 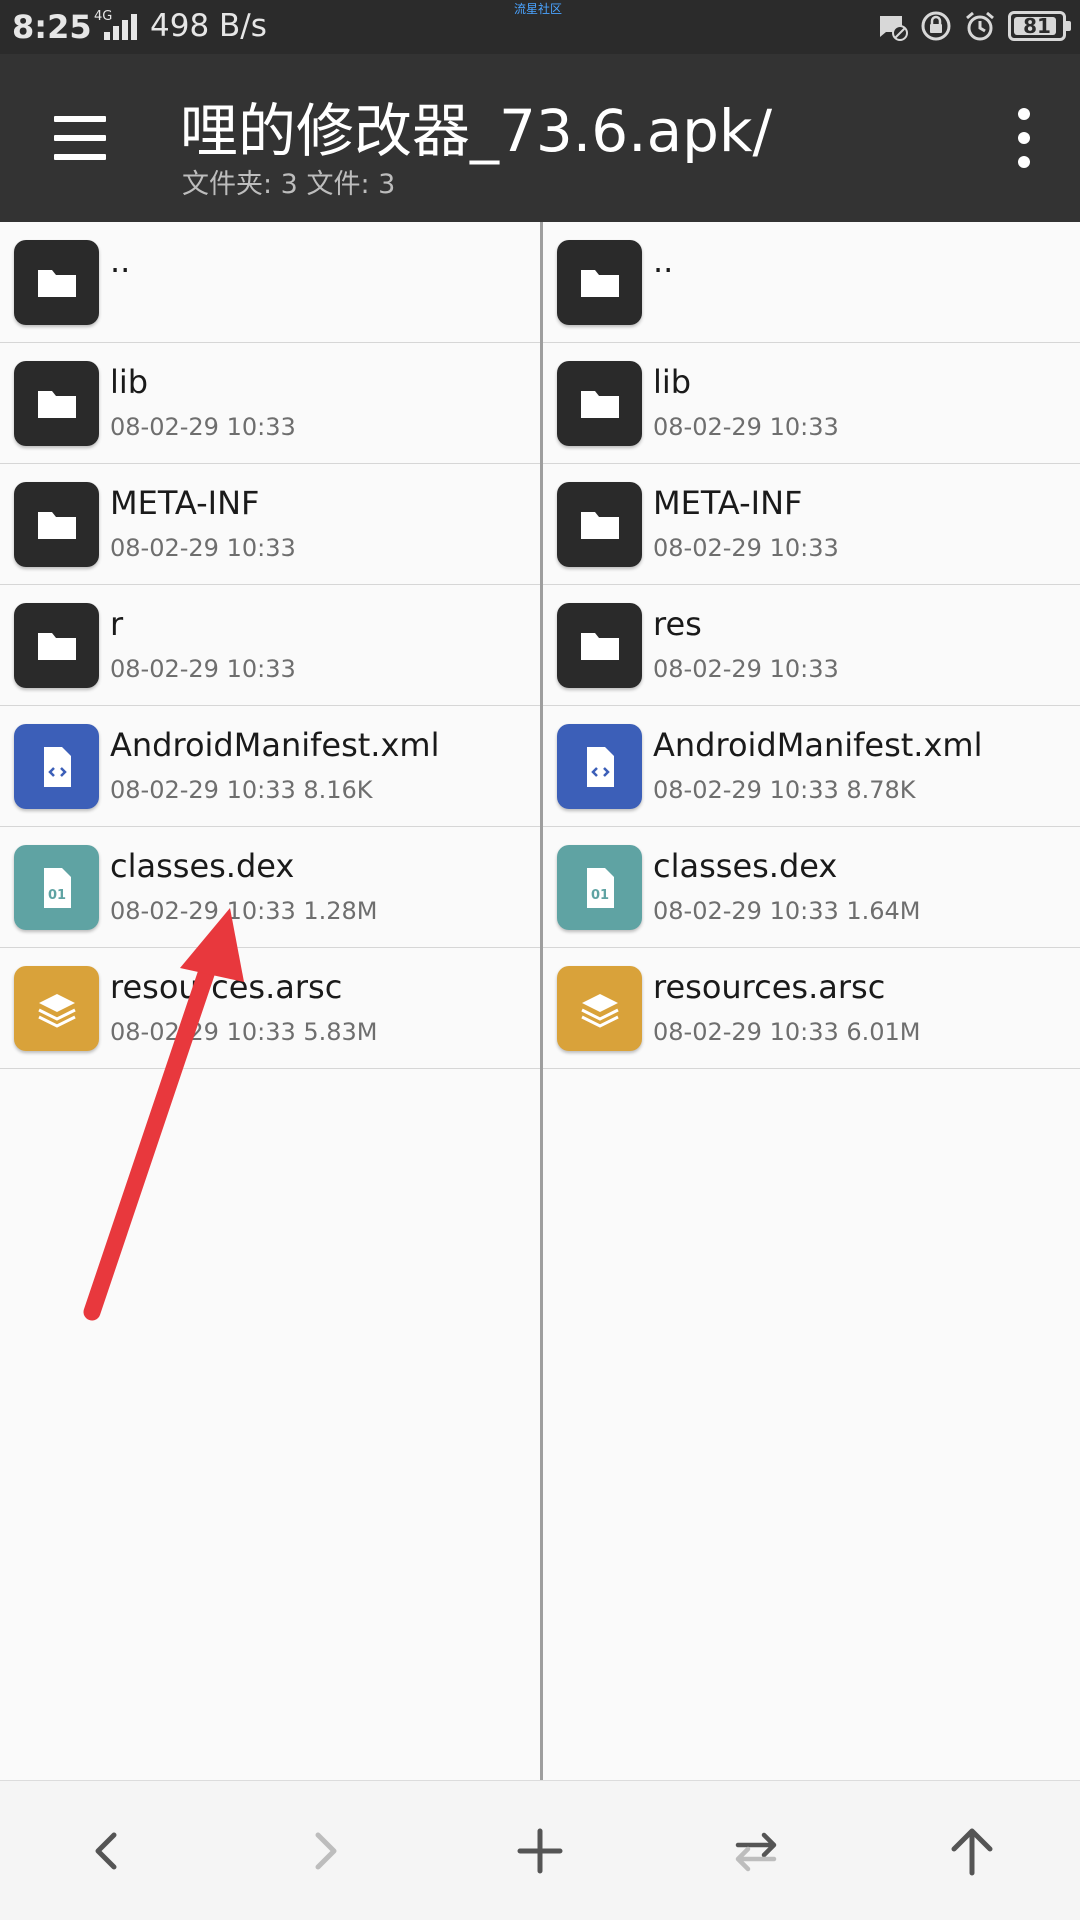 I want to click on file-list-item: res 08-02-29 10:33, so click(x=811, y=645).